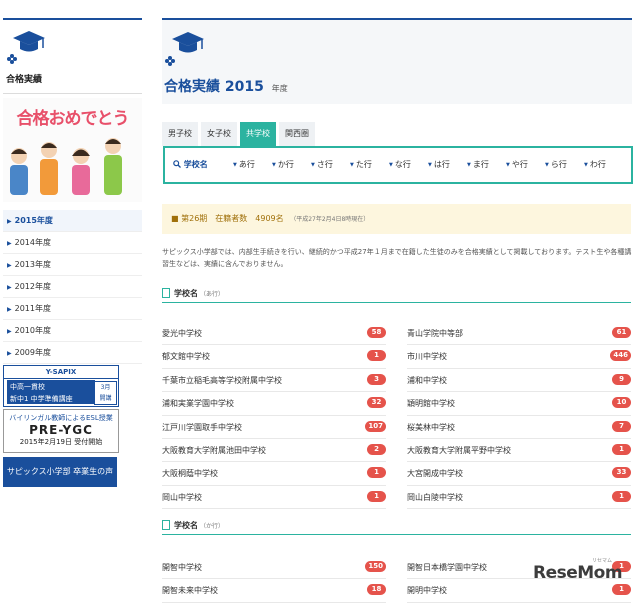  What do you see at coordinates (375, 566) in the screenshot?
I see `count-badge: 150` at bounding box center [375, 566].